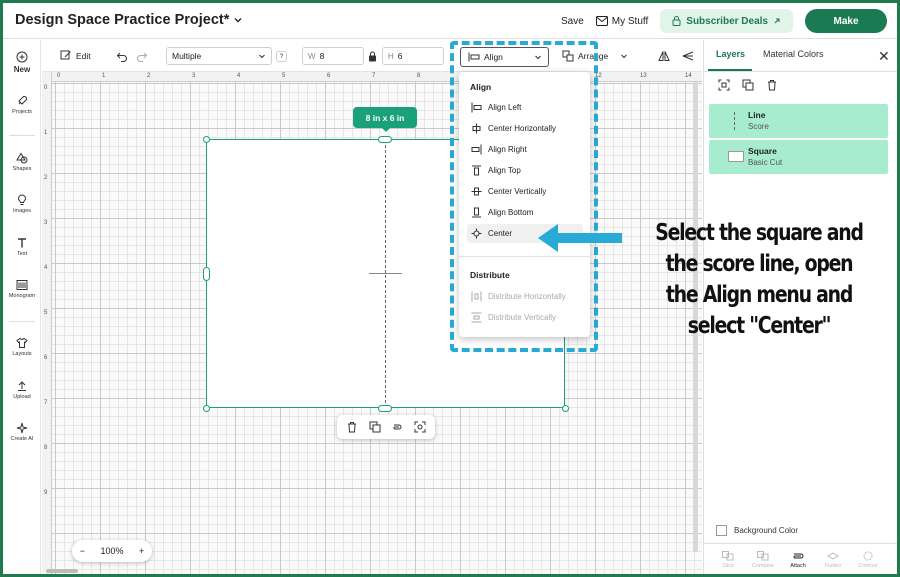 The width and height of the screenshot is (900, 577). I want to click on rail-item-upload: Upload, so click(22, 390).